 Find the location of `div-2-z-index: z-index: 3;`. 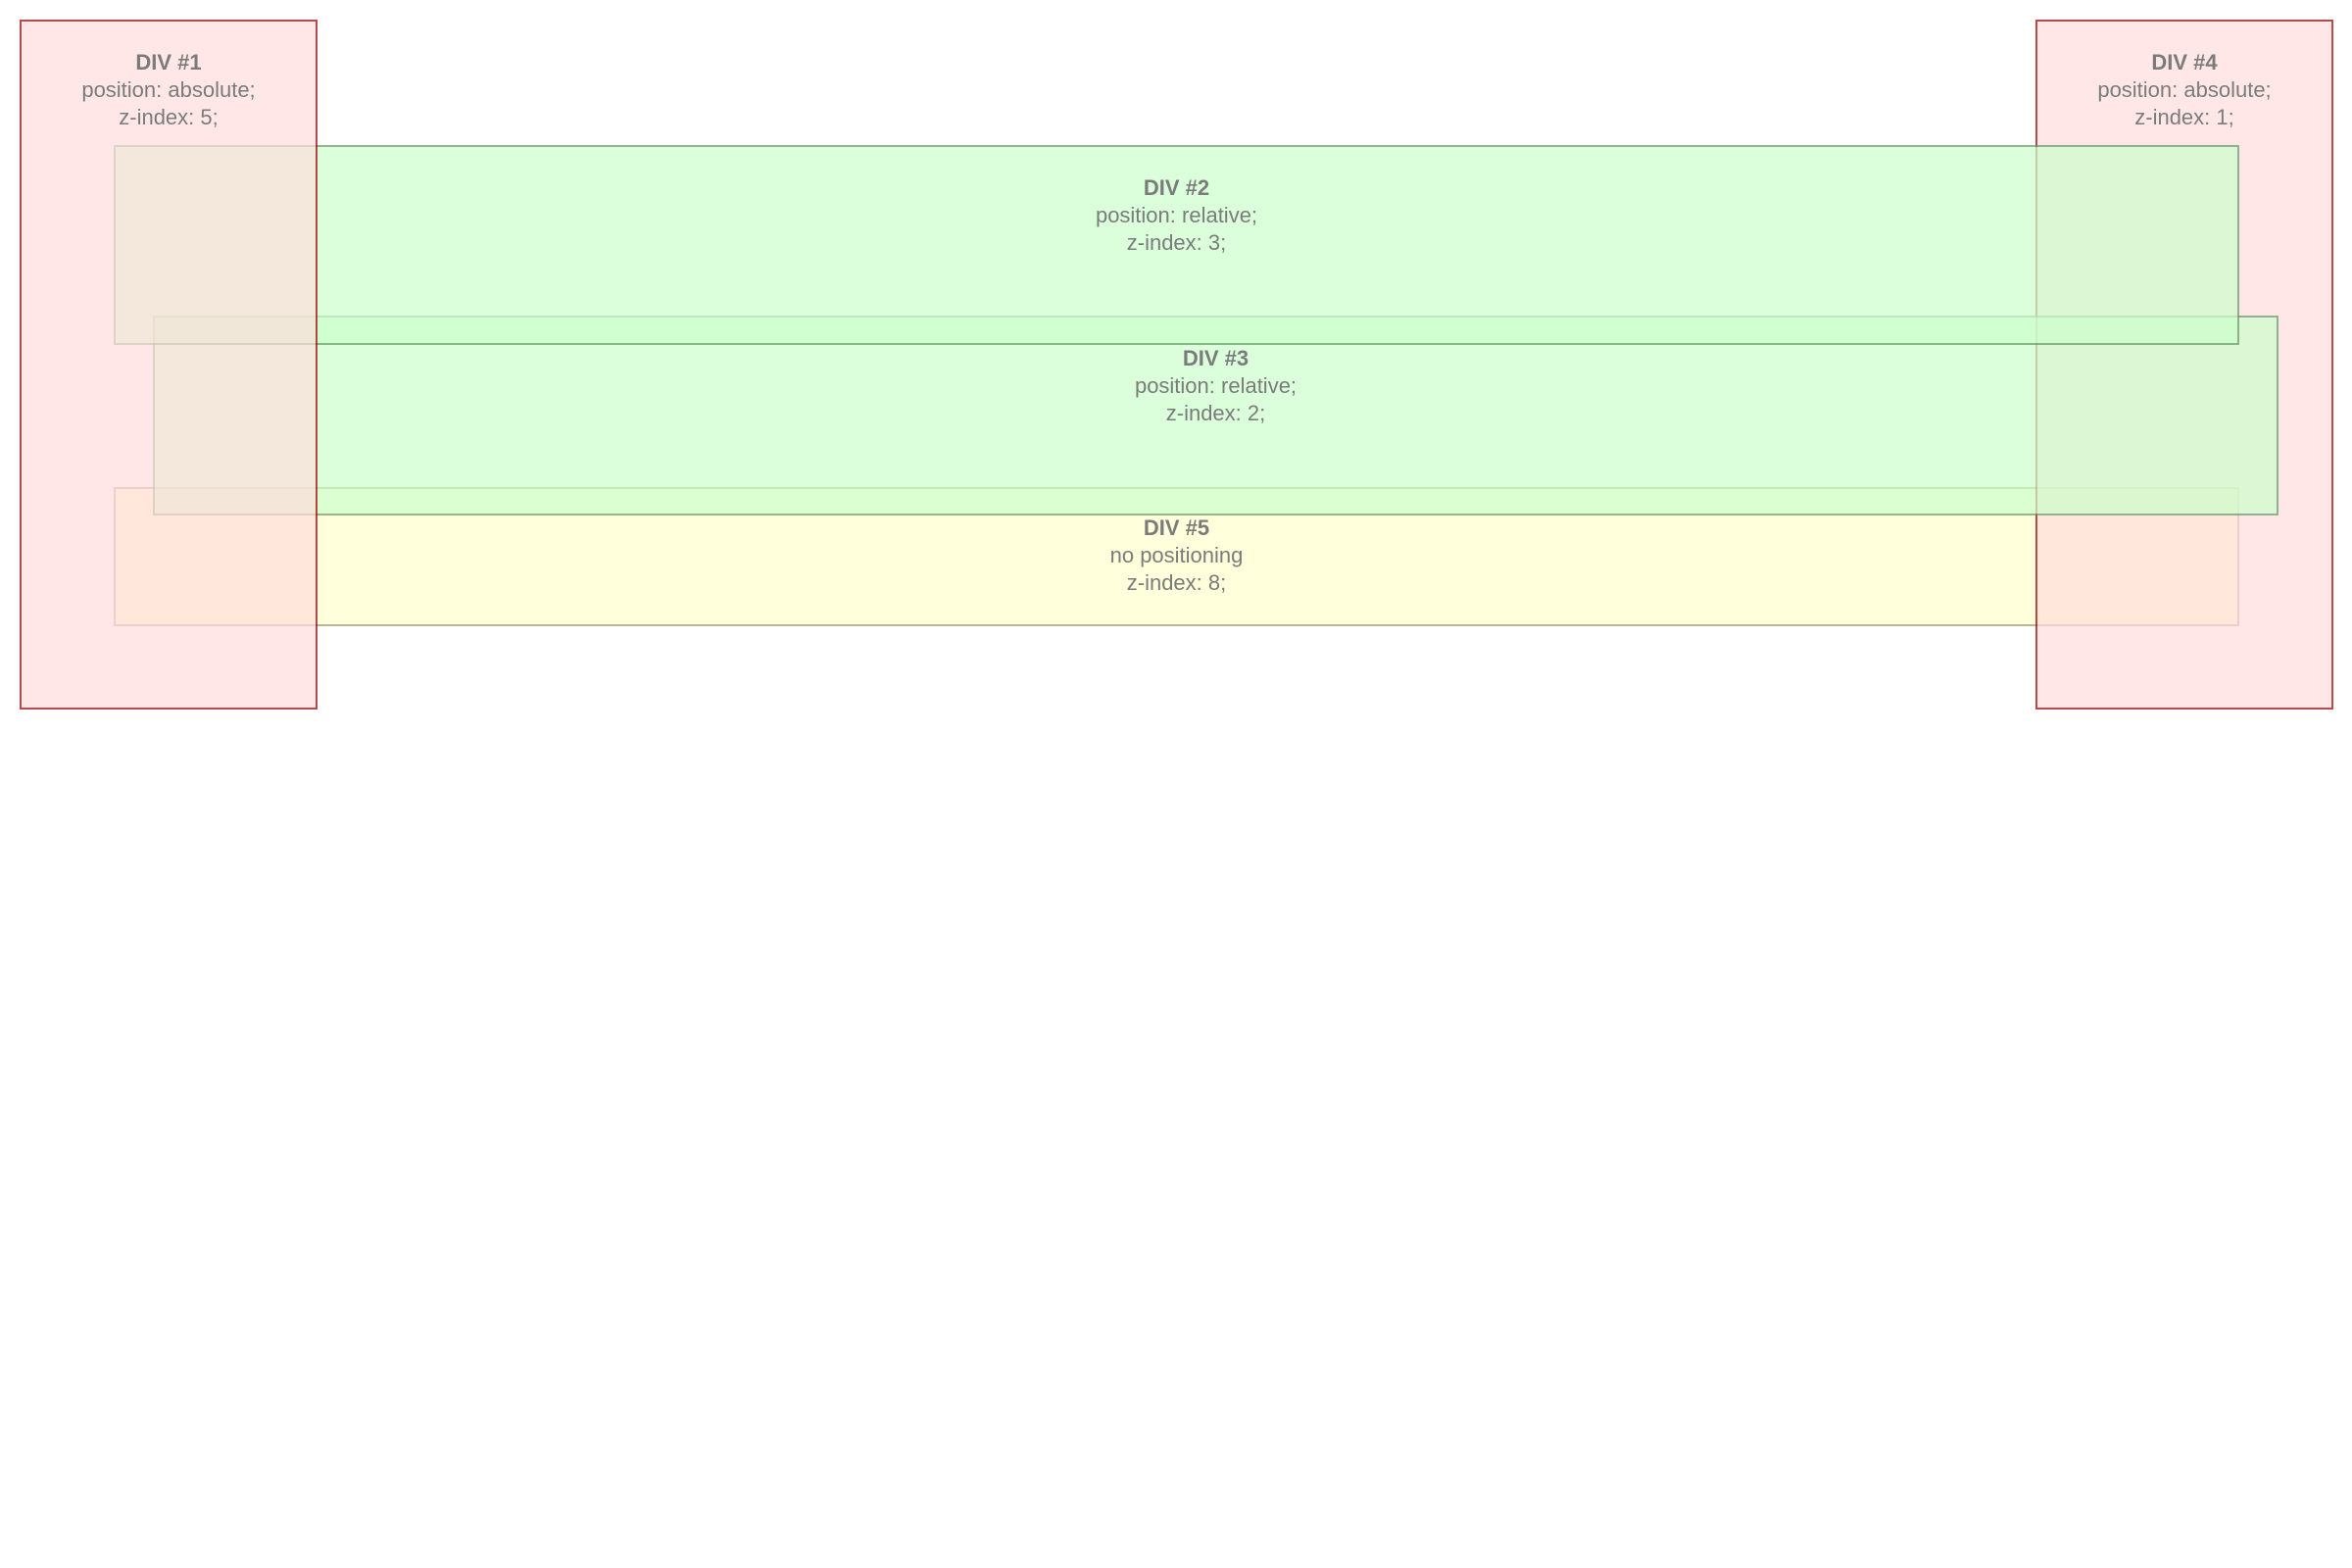

div-2-z-index: z-index: 3; is located at coordinates (1176, 242).